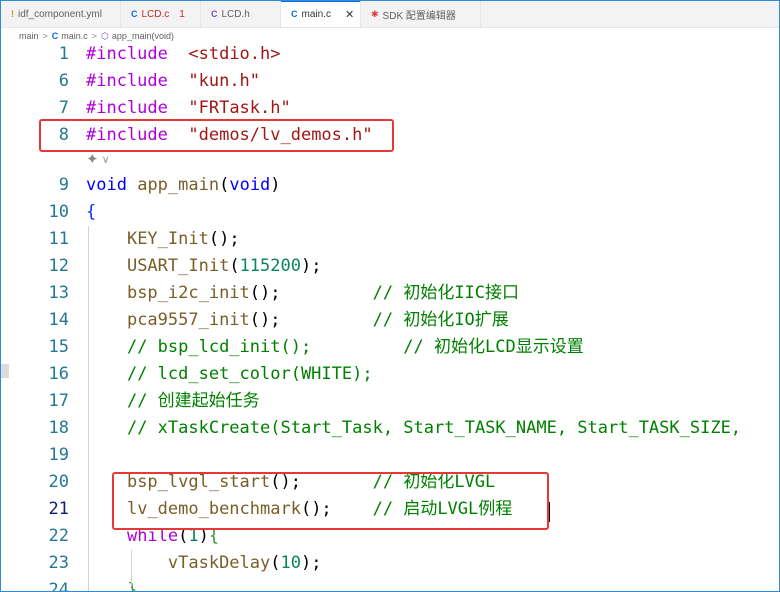 The height and width of the screenshot is (592, 780). What do you see at coordinates (390, 54) in the screenshot?
I see `code-line: 1 #include <stdio.h>` at bounding box center [390, 54].